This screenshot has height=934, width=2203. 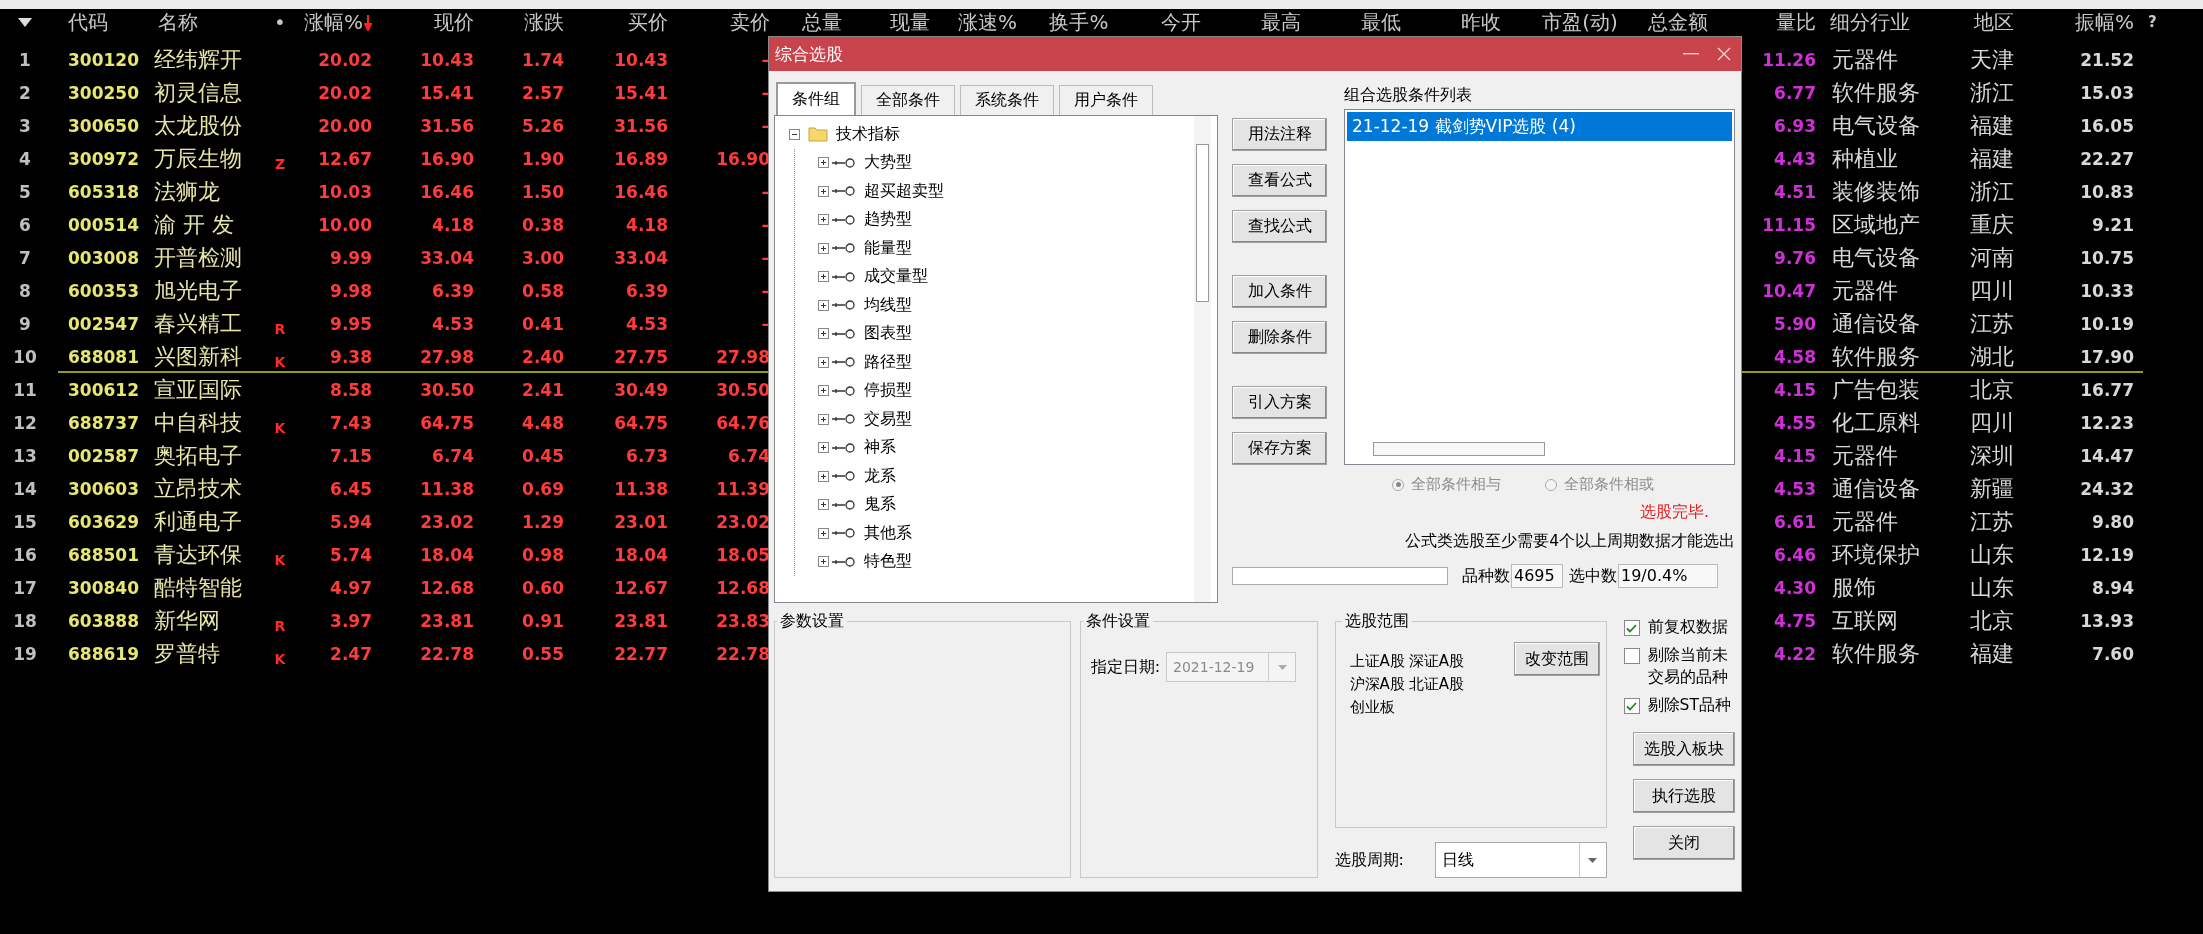 I want to click on dialog-button: 引入方案, so click(x=1279, y=402).